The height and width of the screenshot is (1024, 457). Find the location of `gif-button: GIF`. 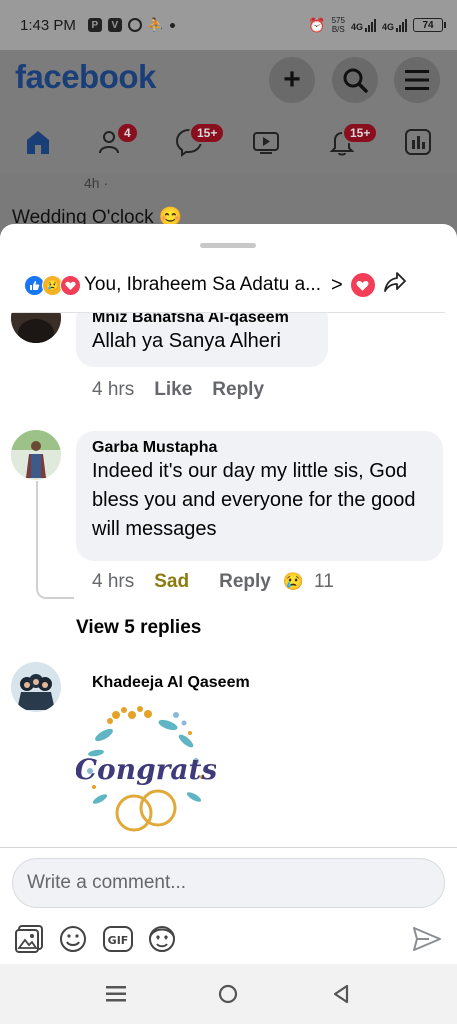

gif-button: GIF is located at coordinates (118, 939).